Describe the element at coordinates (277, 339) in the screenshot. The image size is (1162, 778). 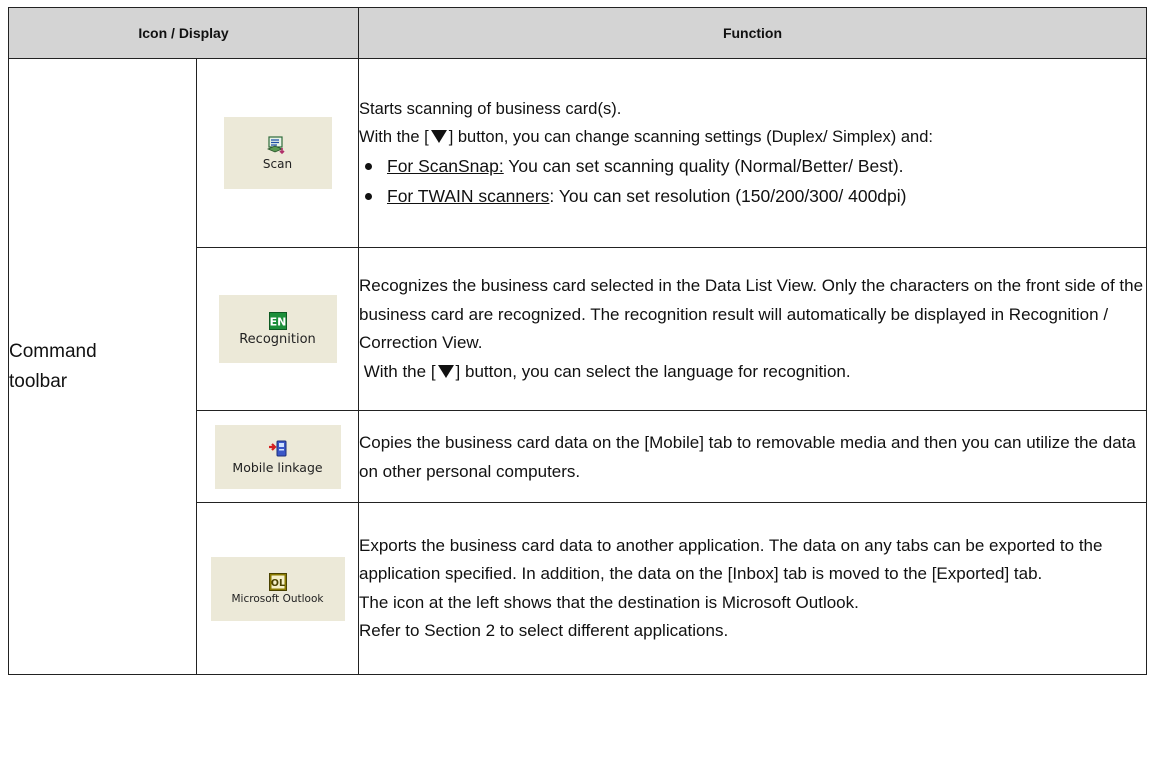
I see `recognition-label: Recognition` at that location.